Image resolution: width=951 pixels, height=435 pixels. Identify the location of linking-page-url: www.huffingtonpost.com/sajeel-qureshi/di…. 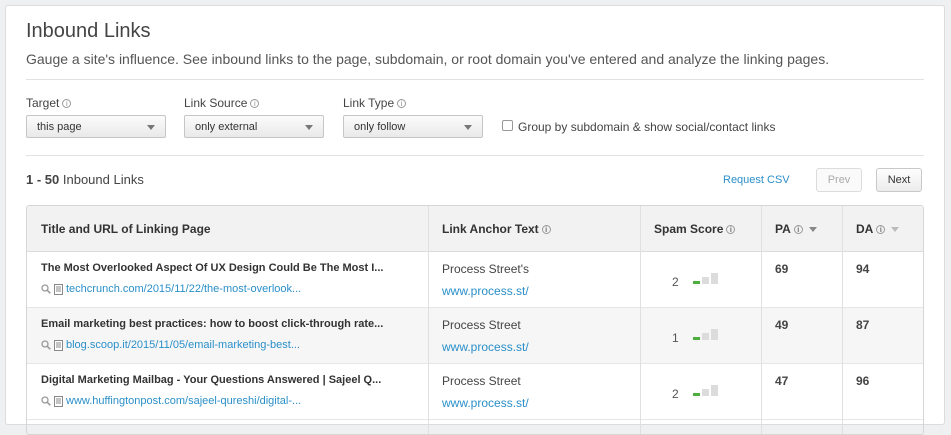
(183, 401).